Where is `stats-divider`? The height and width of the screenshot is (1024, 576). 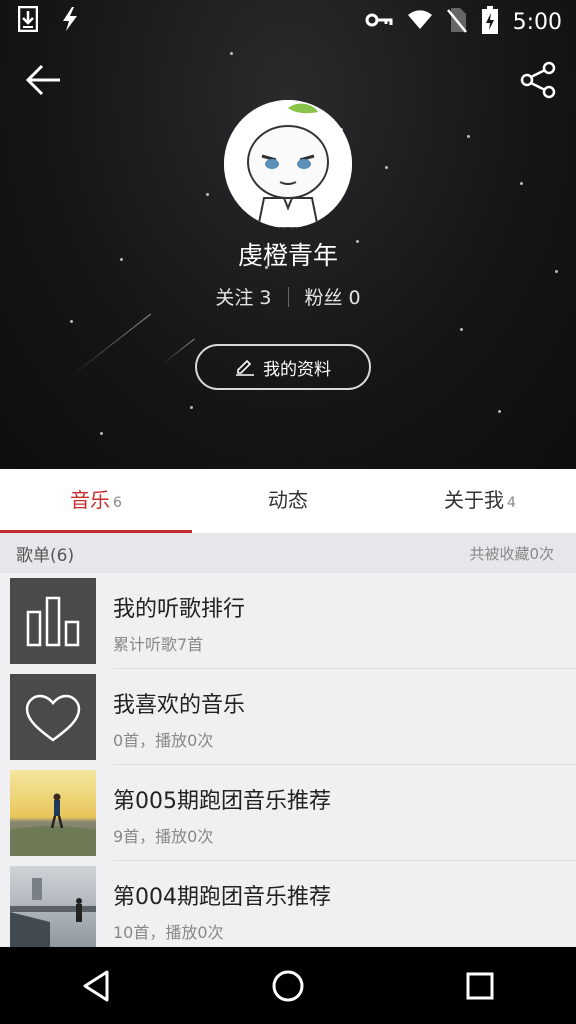
stats-divider is located at coordinates (288, 296).